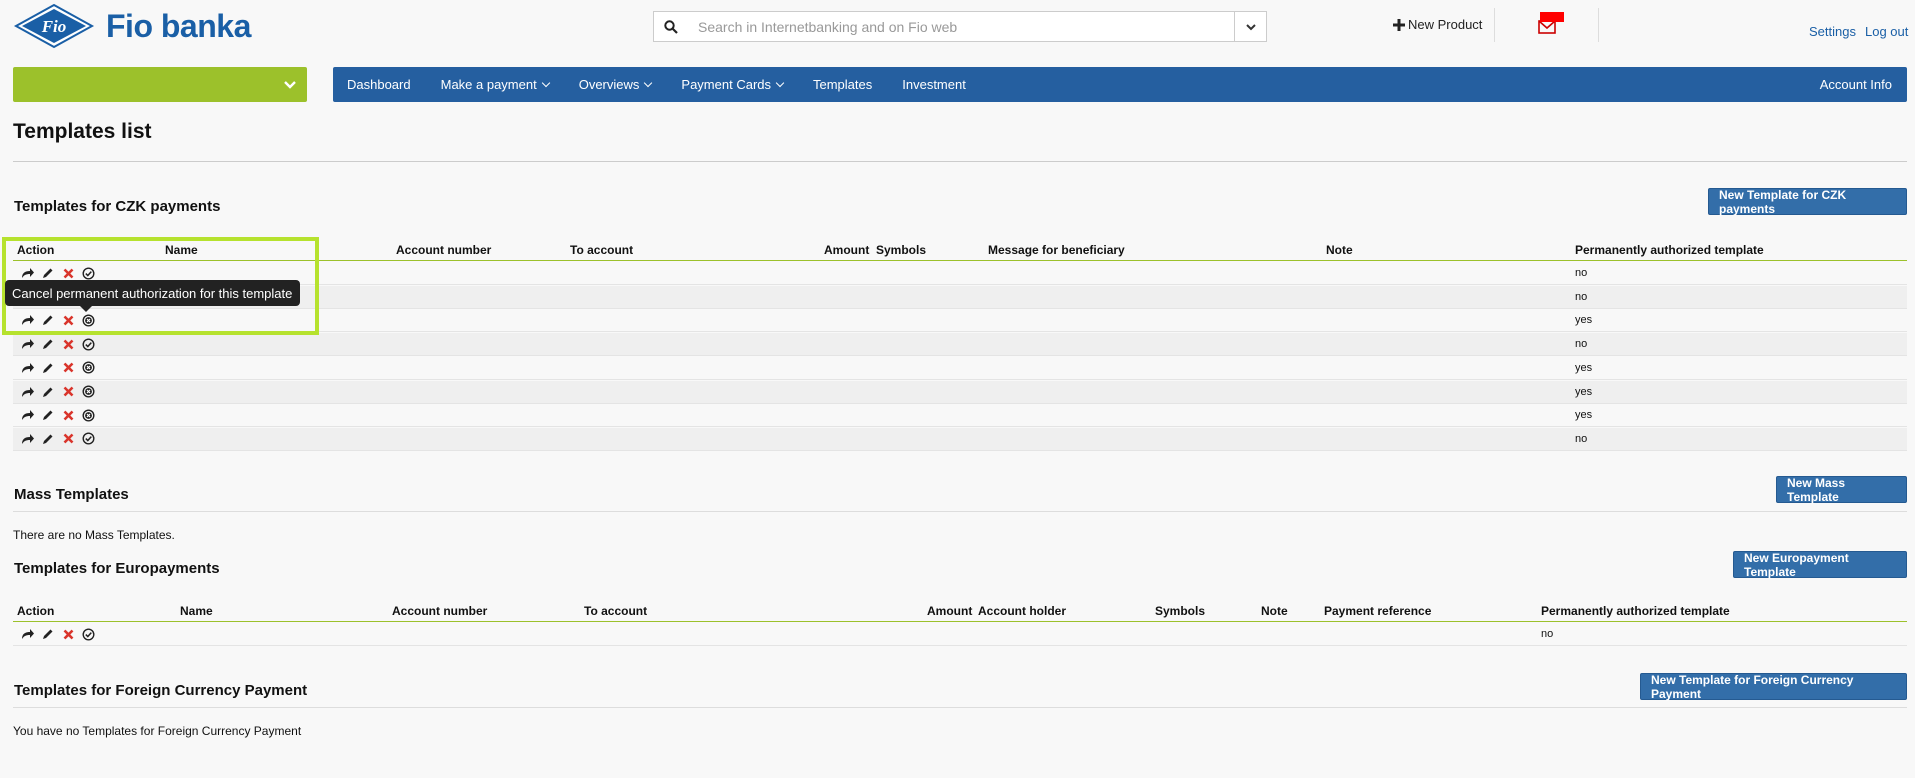 The image size is (1915, 778). Describe the element at coordinates (1378, 611) in the screenshot. I see `col-payment-reference: Payment reference` at that location.